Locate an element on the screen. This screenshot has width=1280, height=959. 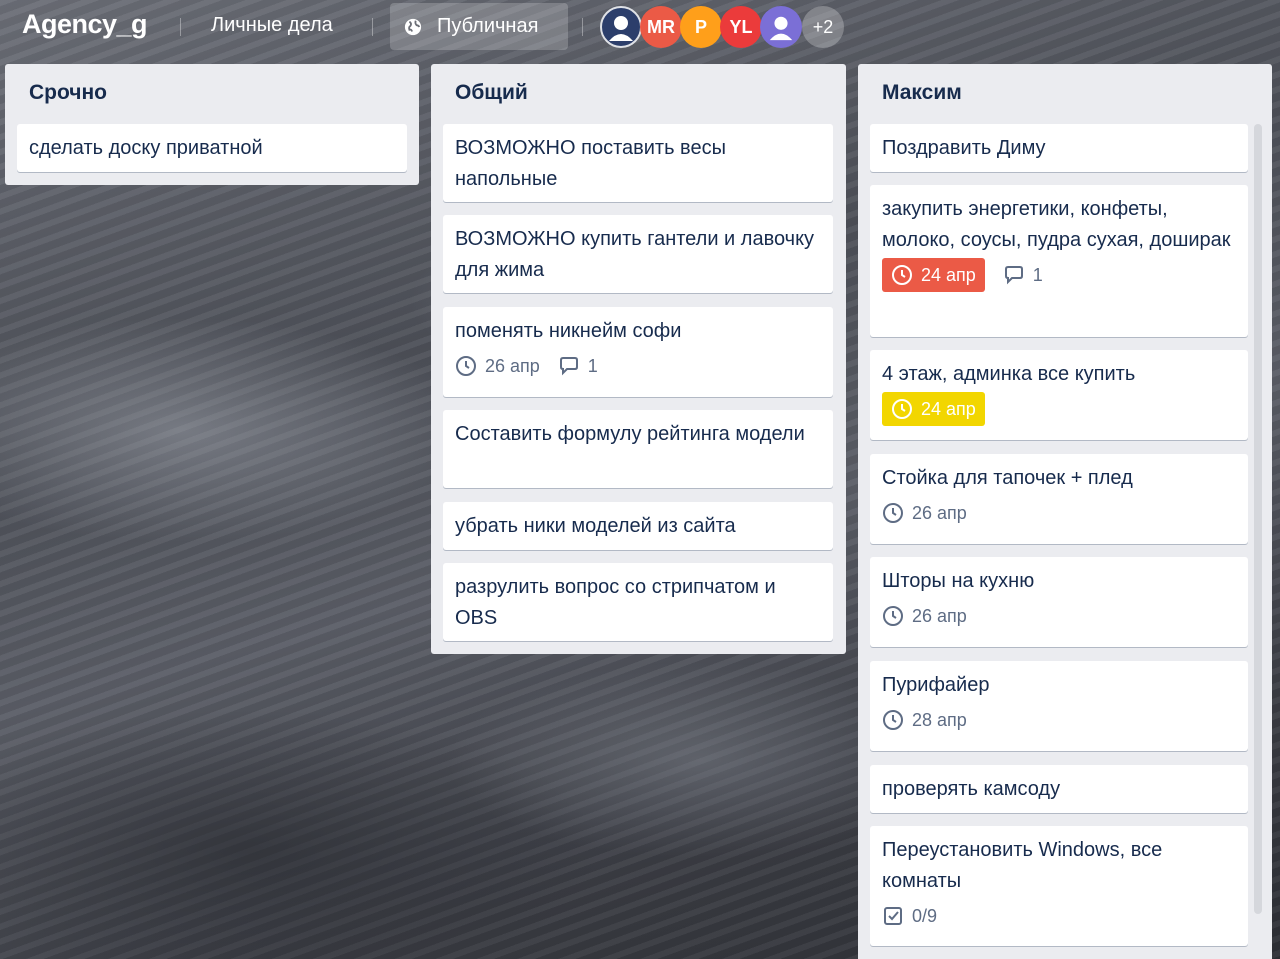
card-title: Поздравить Диму is located at coordinates (964, 148).